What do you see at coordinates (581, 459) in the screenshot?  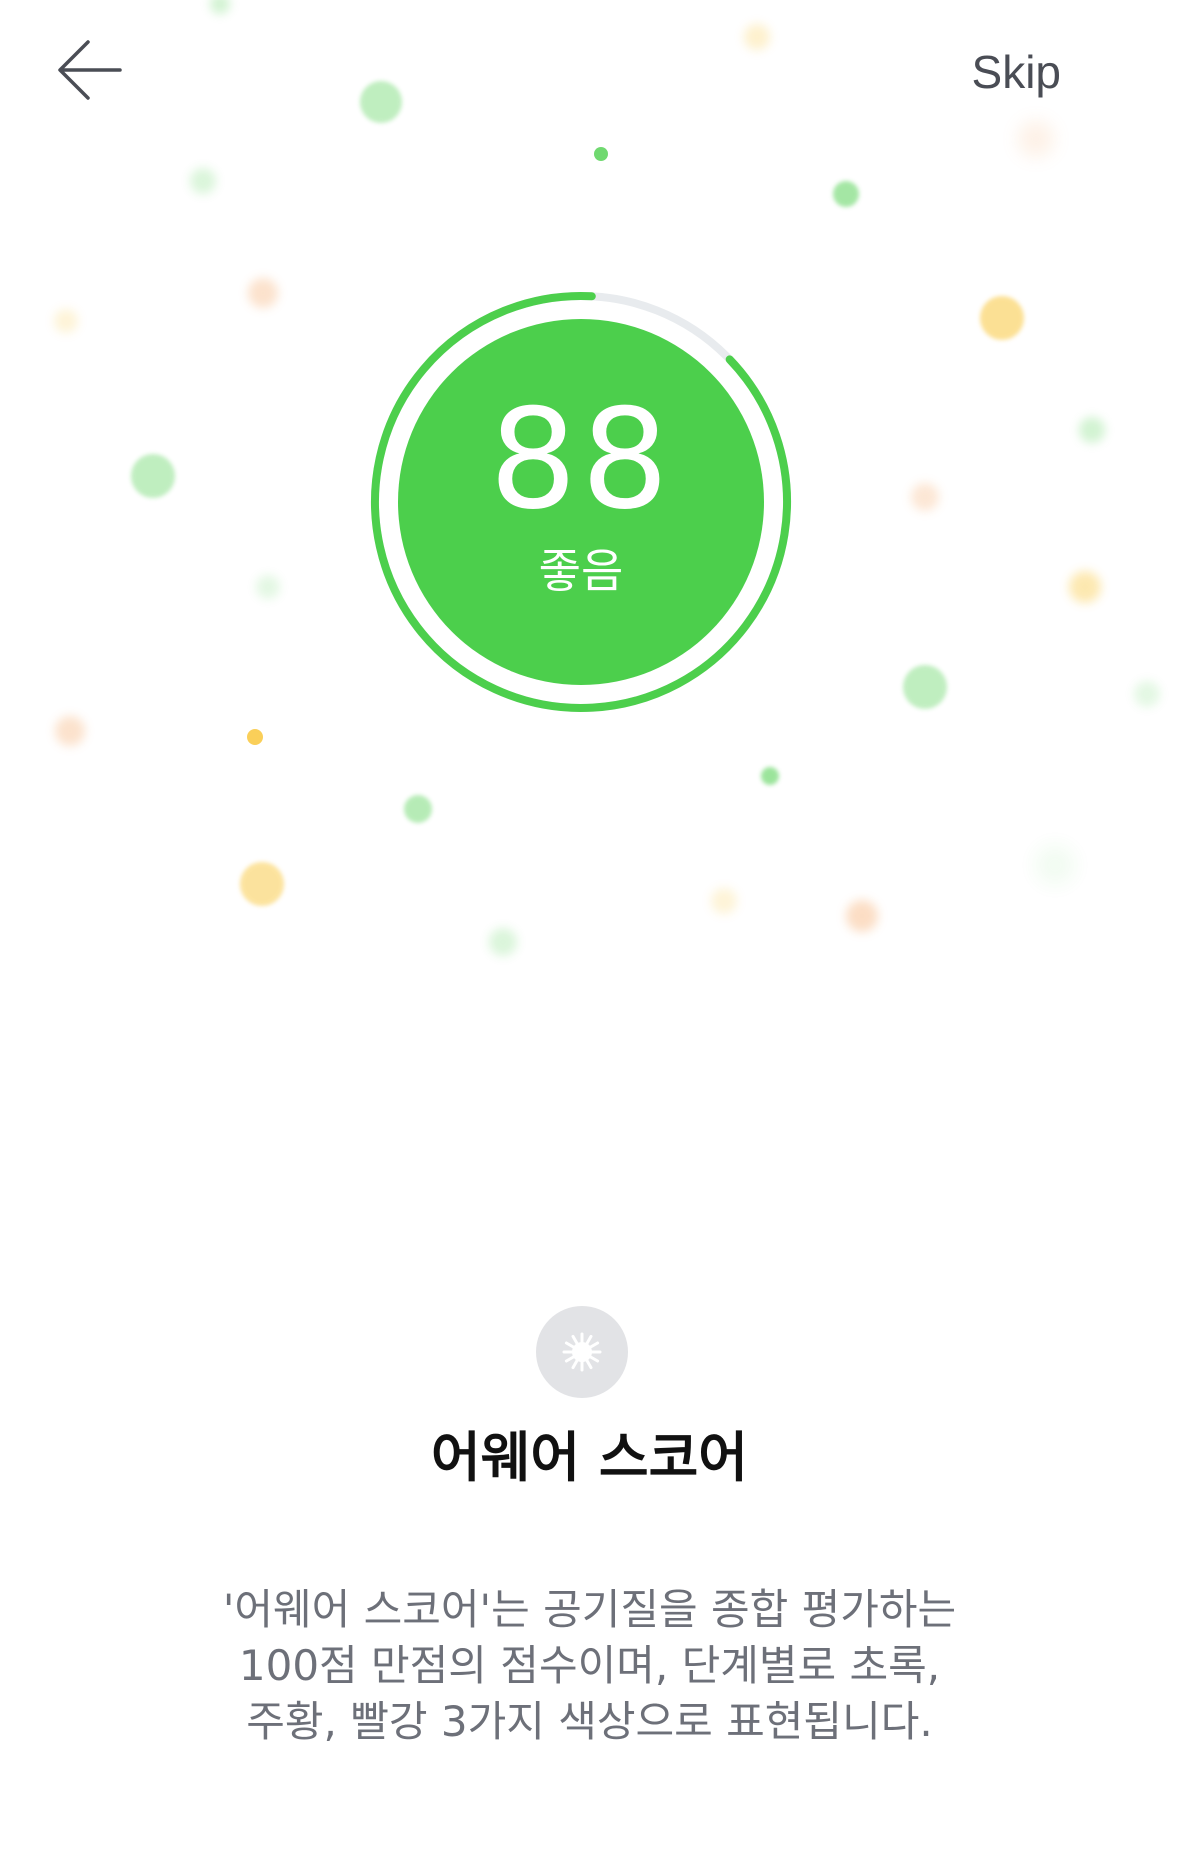 I see `score-value: 88` at bounding box center [581, 459].